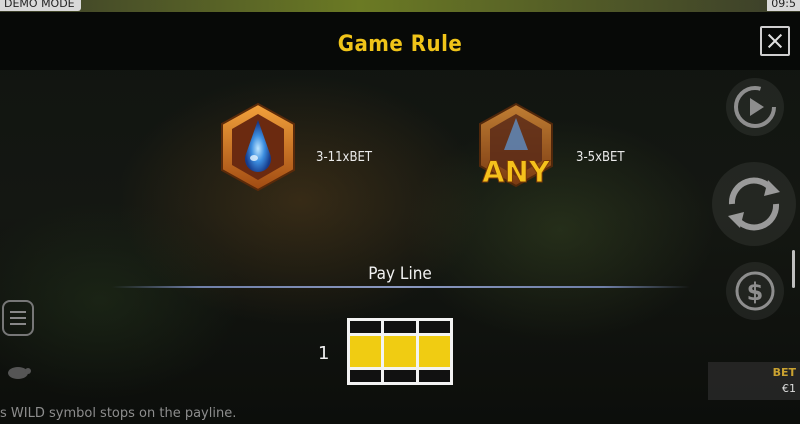  What do you see at coordinates (18, 318) in the screenshot?
I see `menu-button` at bounding box center [18, 318].